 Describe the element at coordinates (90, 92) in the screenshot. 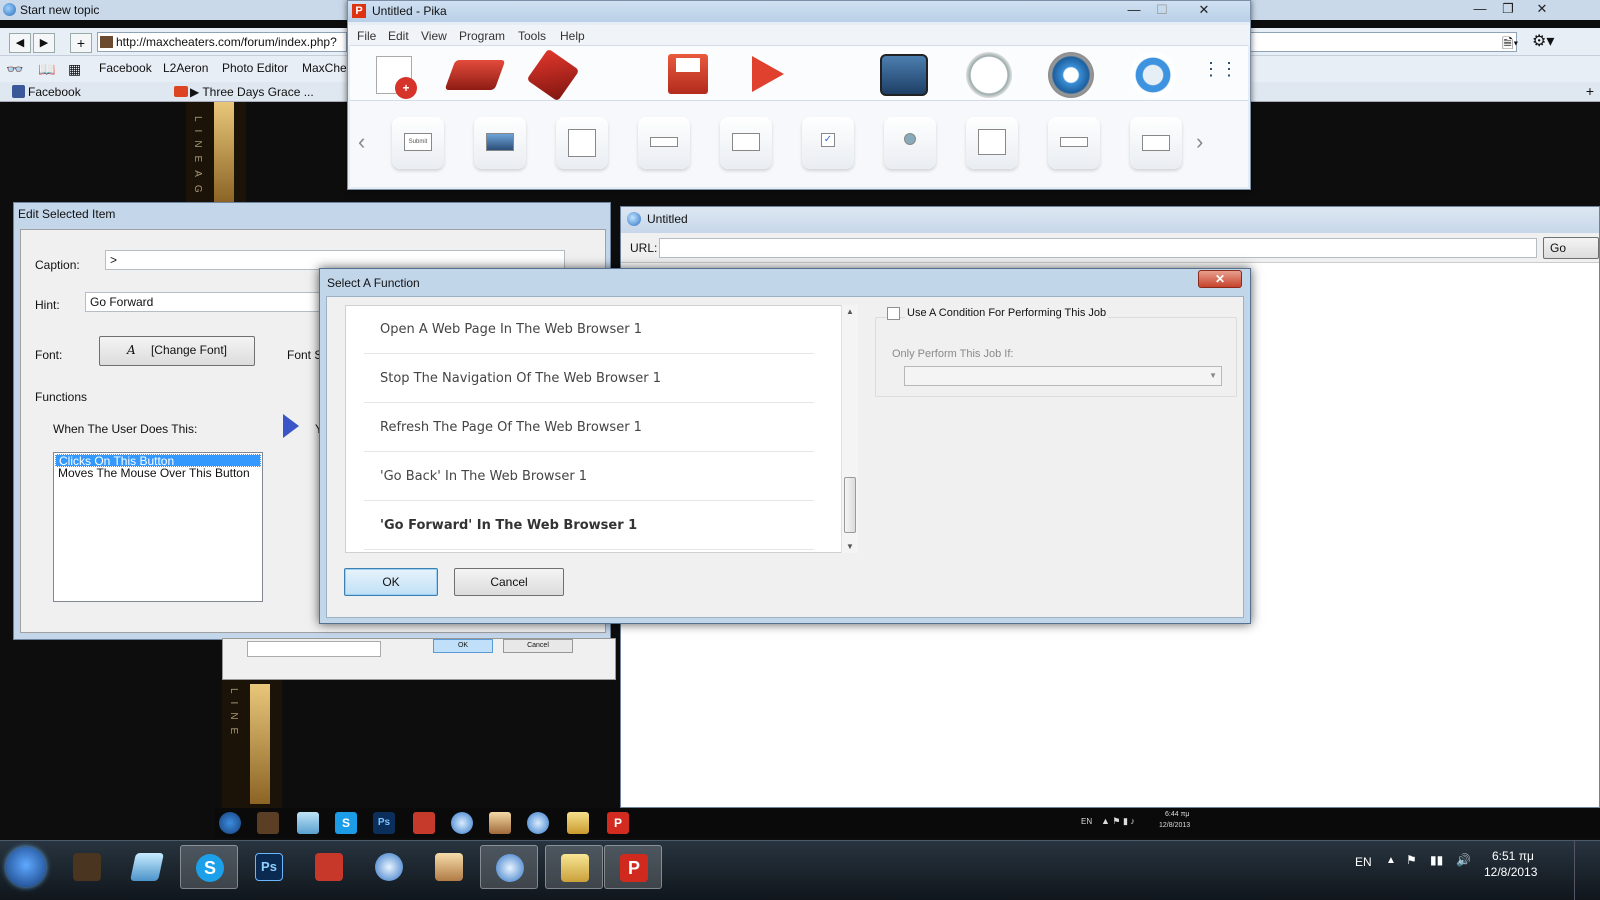

I see `tab-facebook: Facebook` at that location.